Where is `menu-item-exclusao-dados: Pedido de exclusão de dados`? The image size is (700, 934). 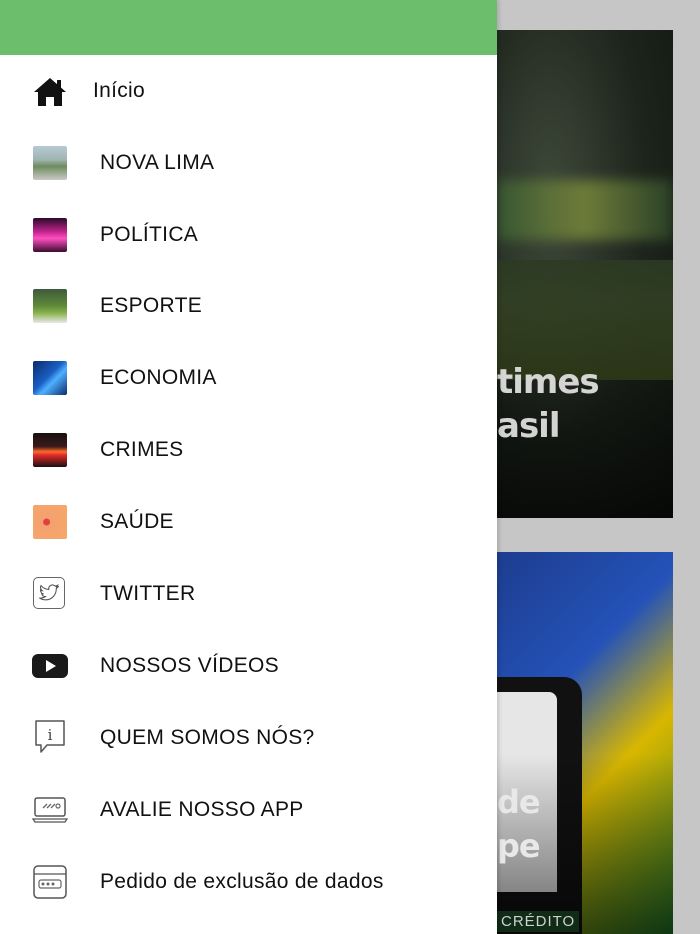
menu-item-exclusao-dados: Pedido de exclusão de dados is located at coordinates (248, 882).